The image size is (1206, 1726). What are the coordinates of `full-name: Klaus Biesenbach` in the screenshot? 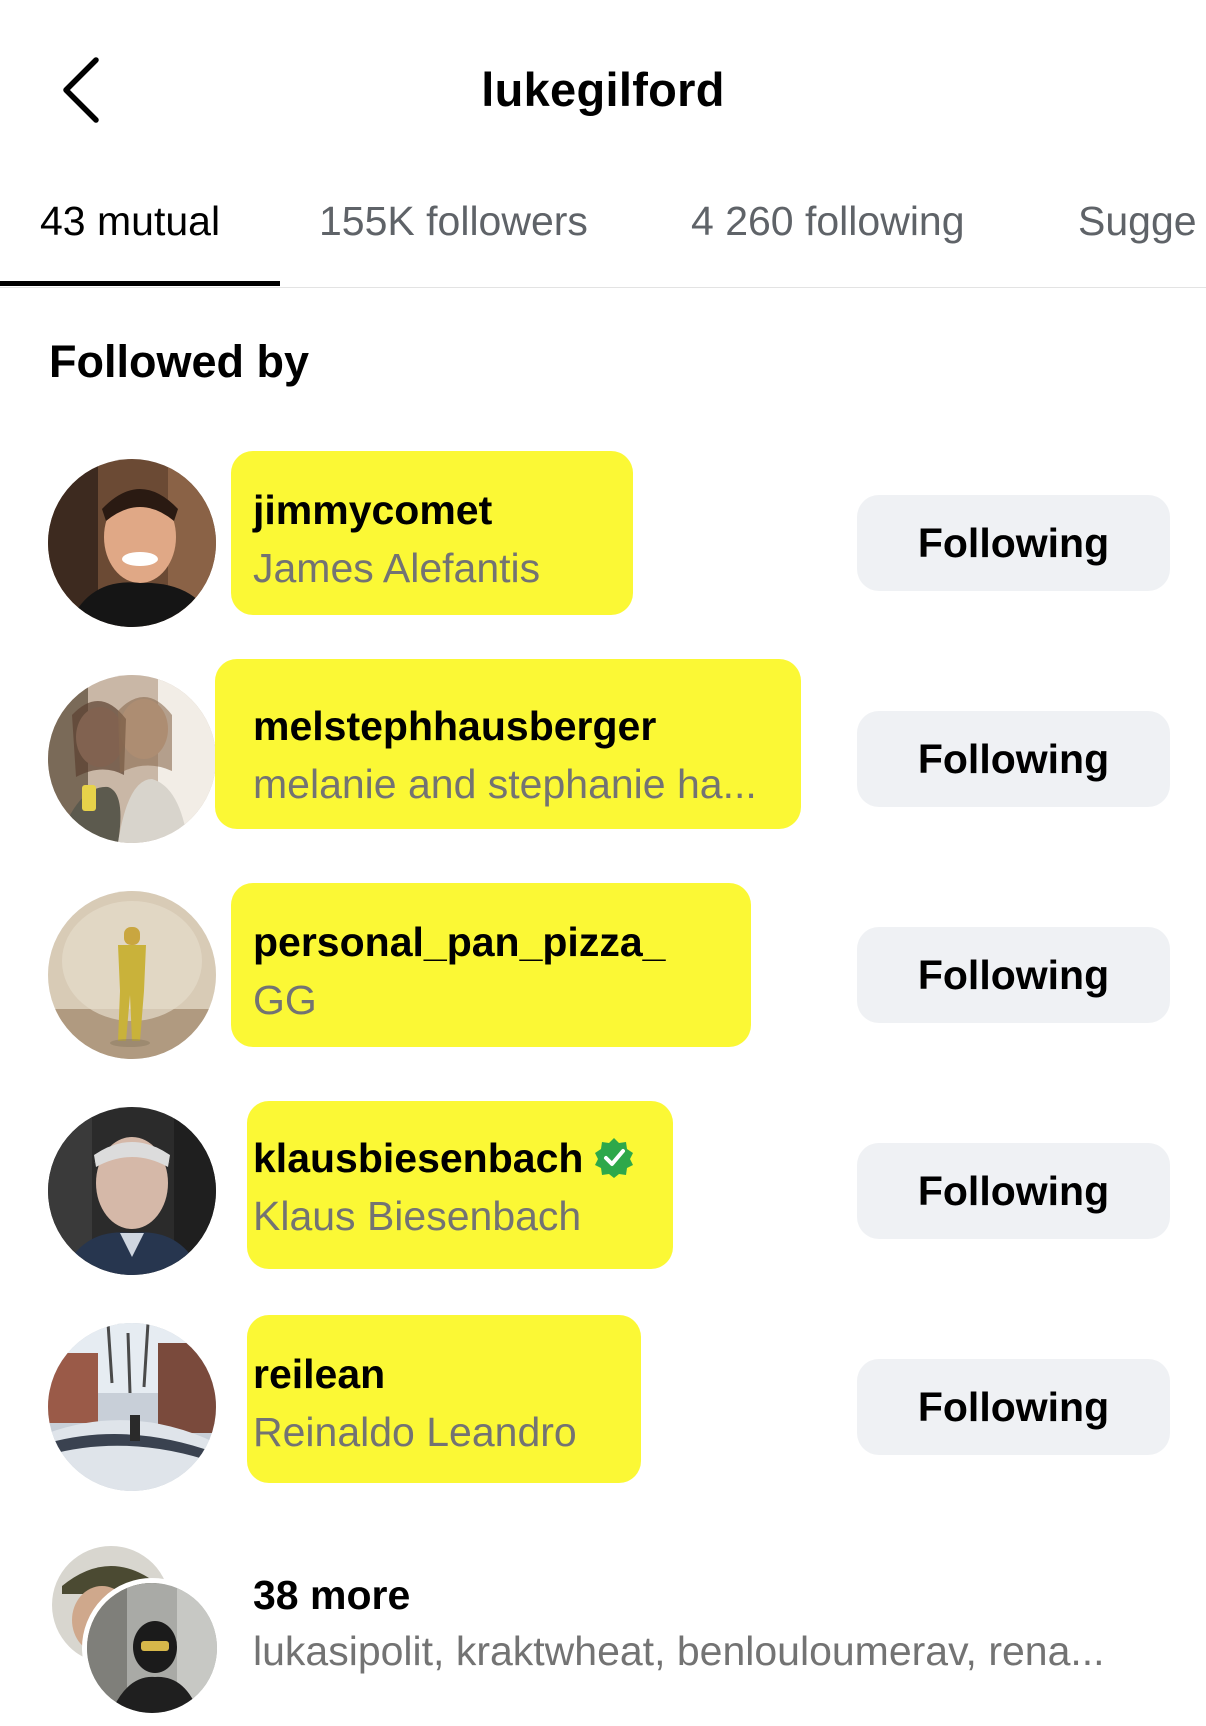 It's located at (417, 1216).